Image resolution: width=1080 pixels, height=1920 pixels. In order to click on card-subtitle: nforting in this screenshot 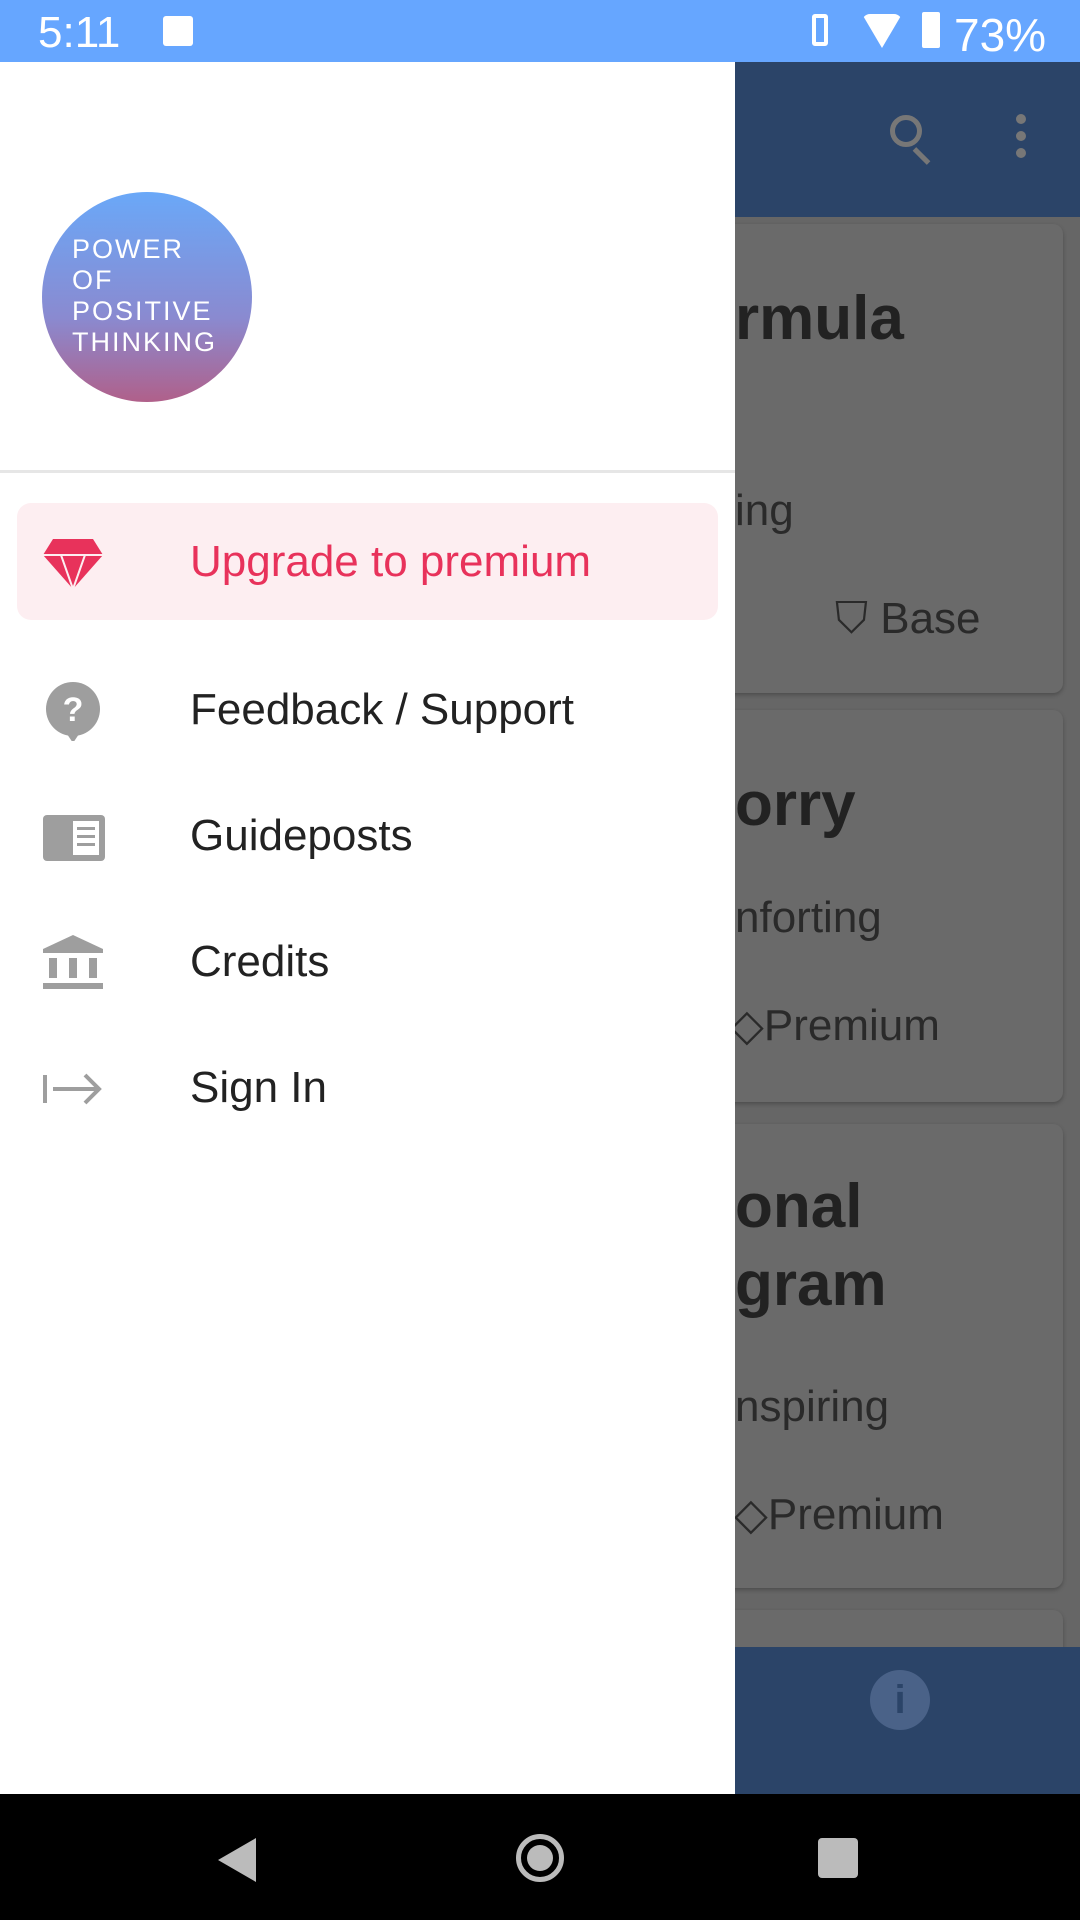, I will do `click(808, 917)`.